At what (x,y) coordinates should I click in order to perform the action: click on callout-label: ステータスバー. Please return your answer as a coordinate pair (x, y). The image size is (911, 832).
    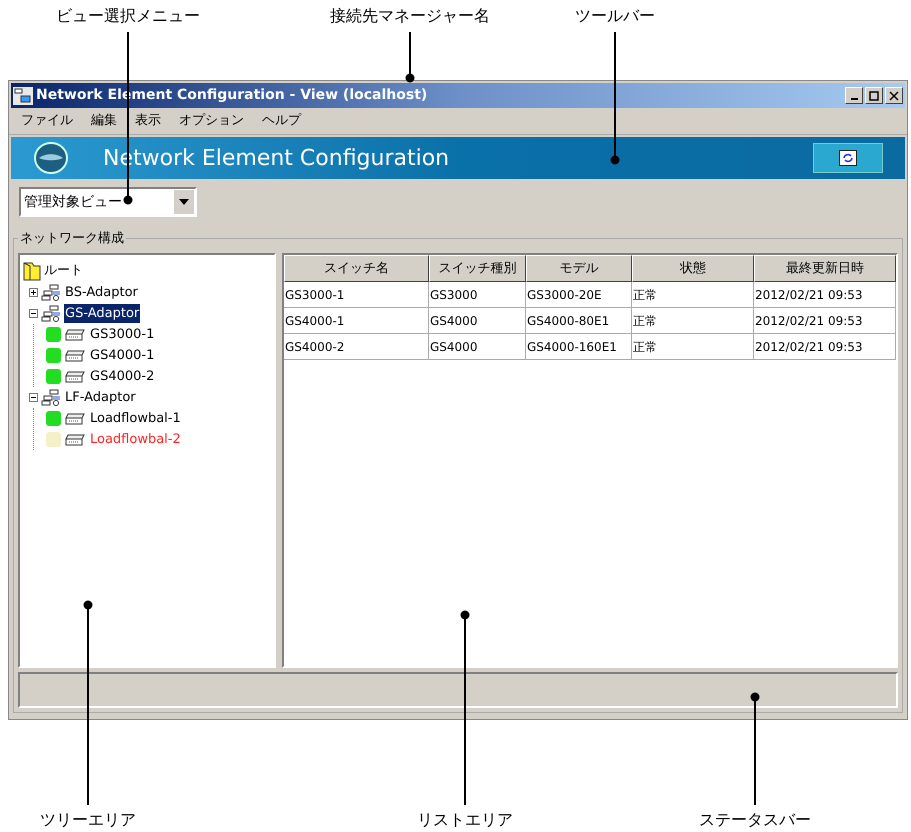
    Looking at the image, I should click on (755, 820).